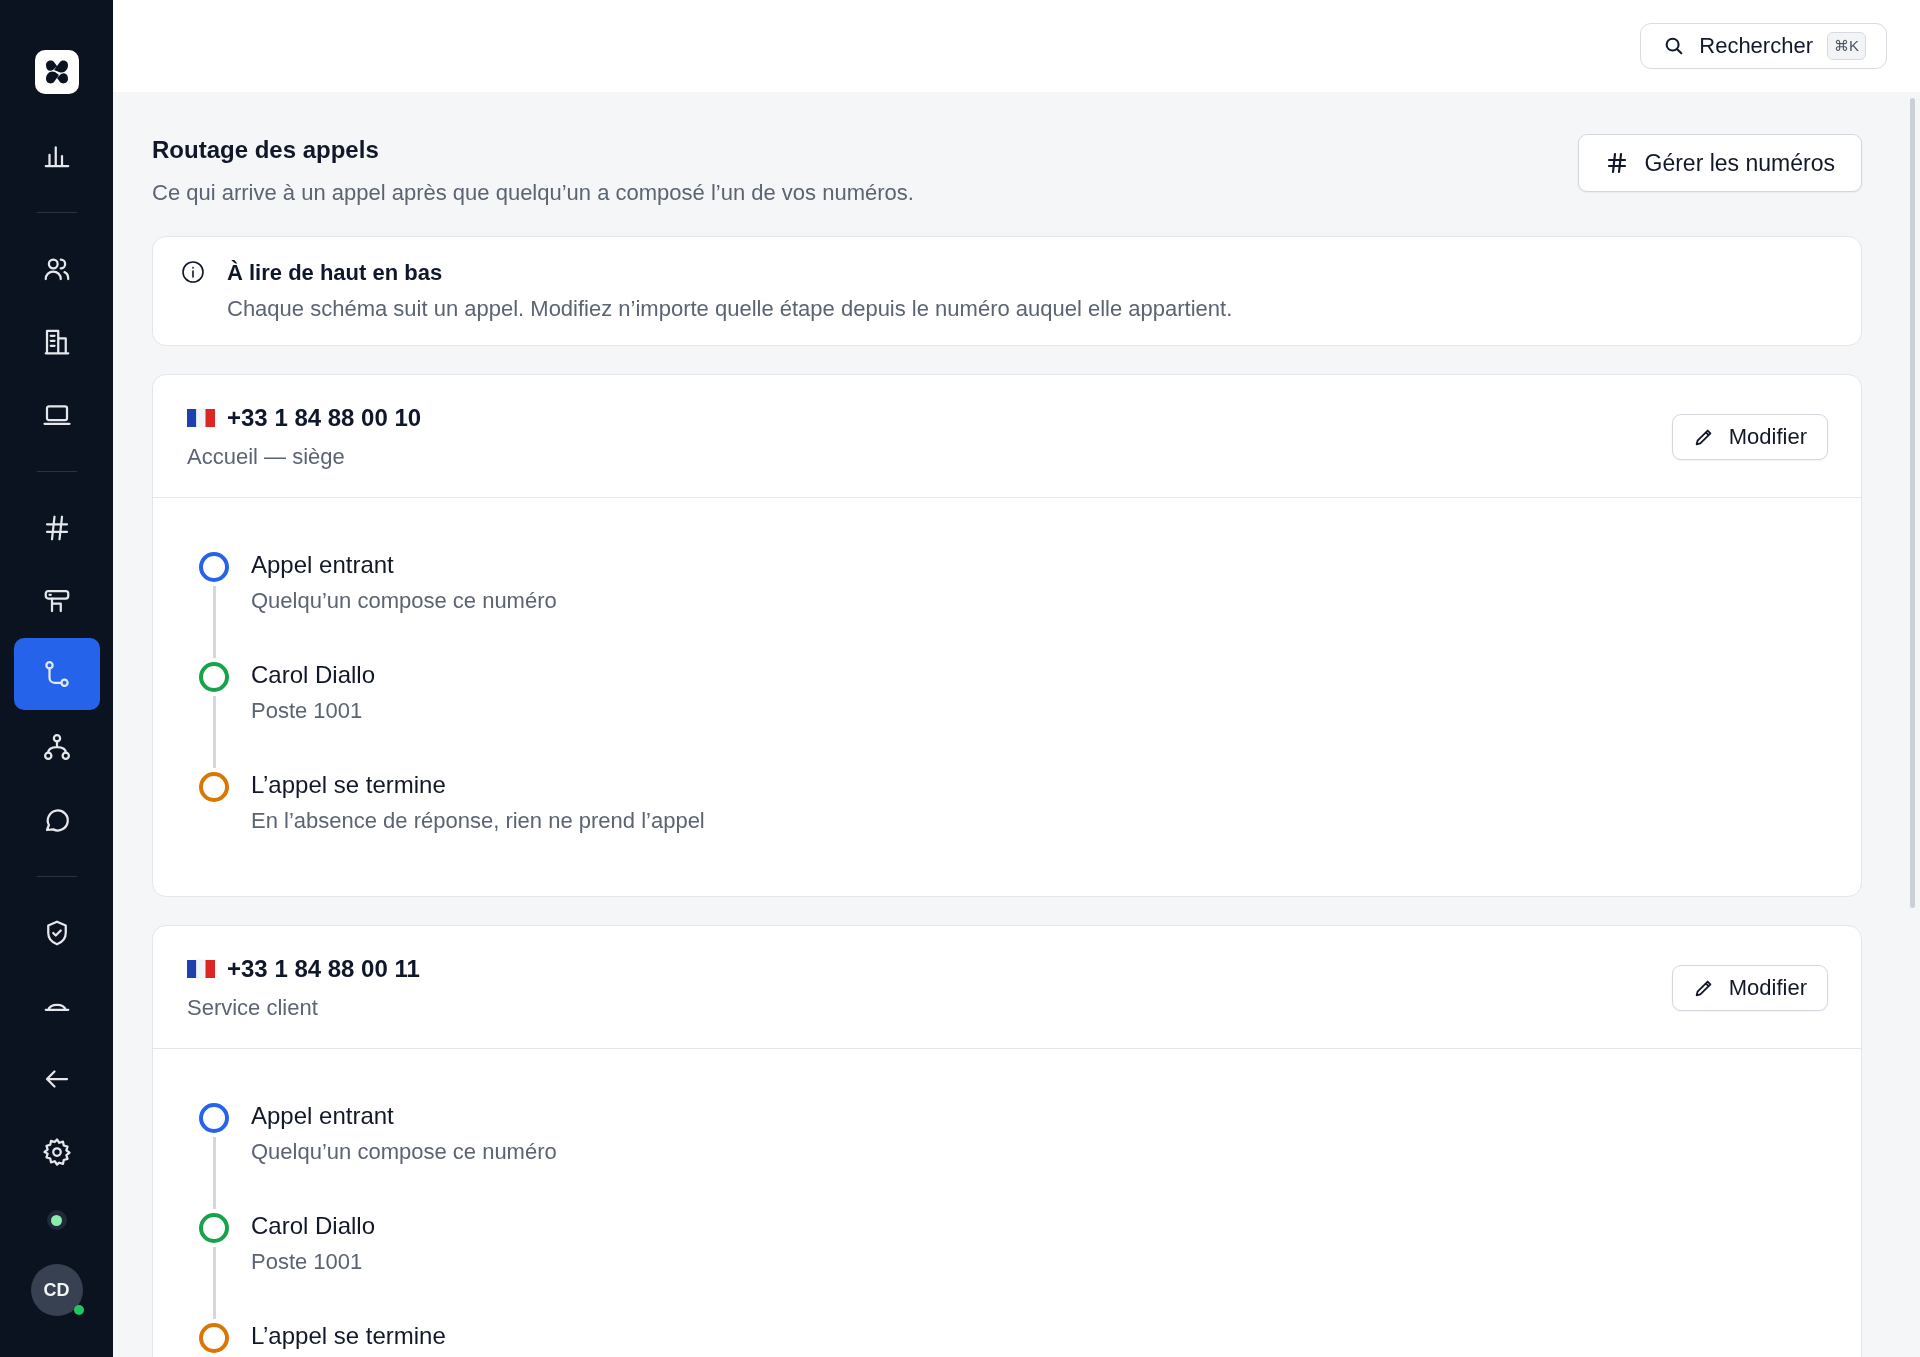 This screenshot has width=1920, height=1357. What do you see at coordinates (335, 273) in the screenshot?
I see `info-title: À lire de haut en bas` at bounding box center [335, 273].